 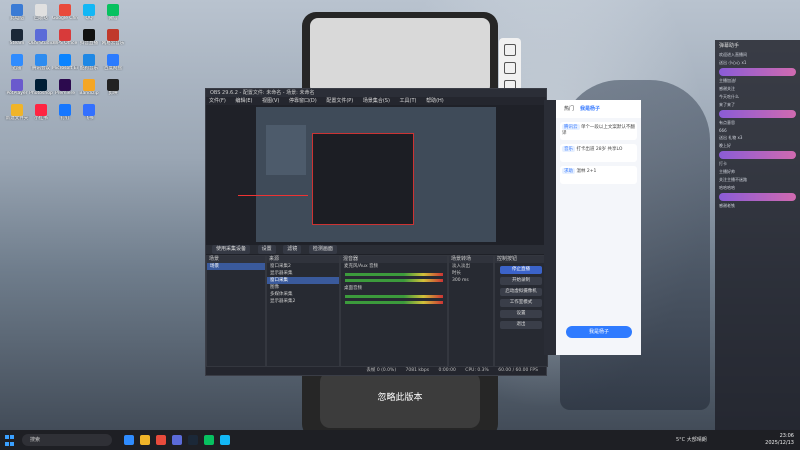 I want to click on source-check-button: 检测画面, so click(x=322, y=249).